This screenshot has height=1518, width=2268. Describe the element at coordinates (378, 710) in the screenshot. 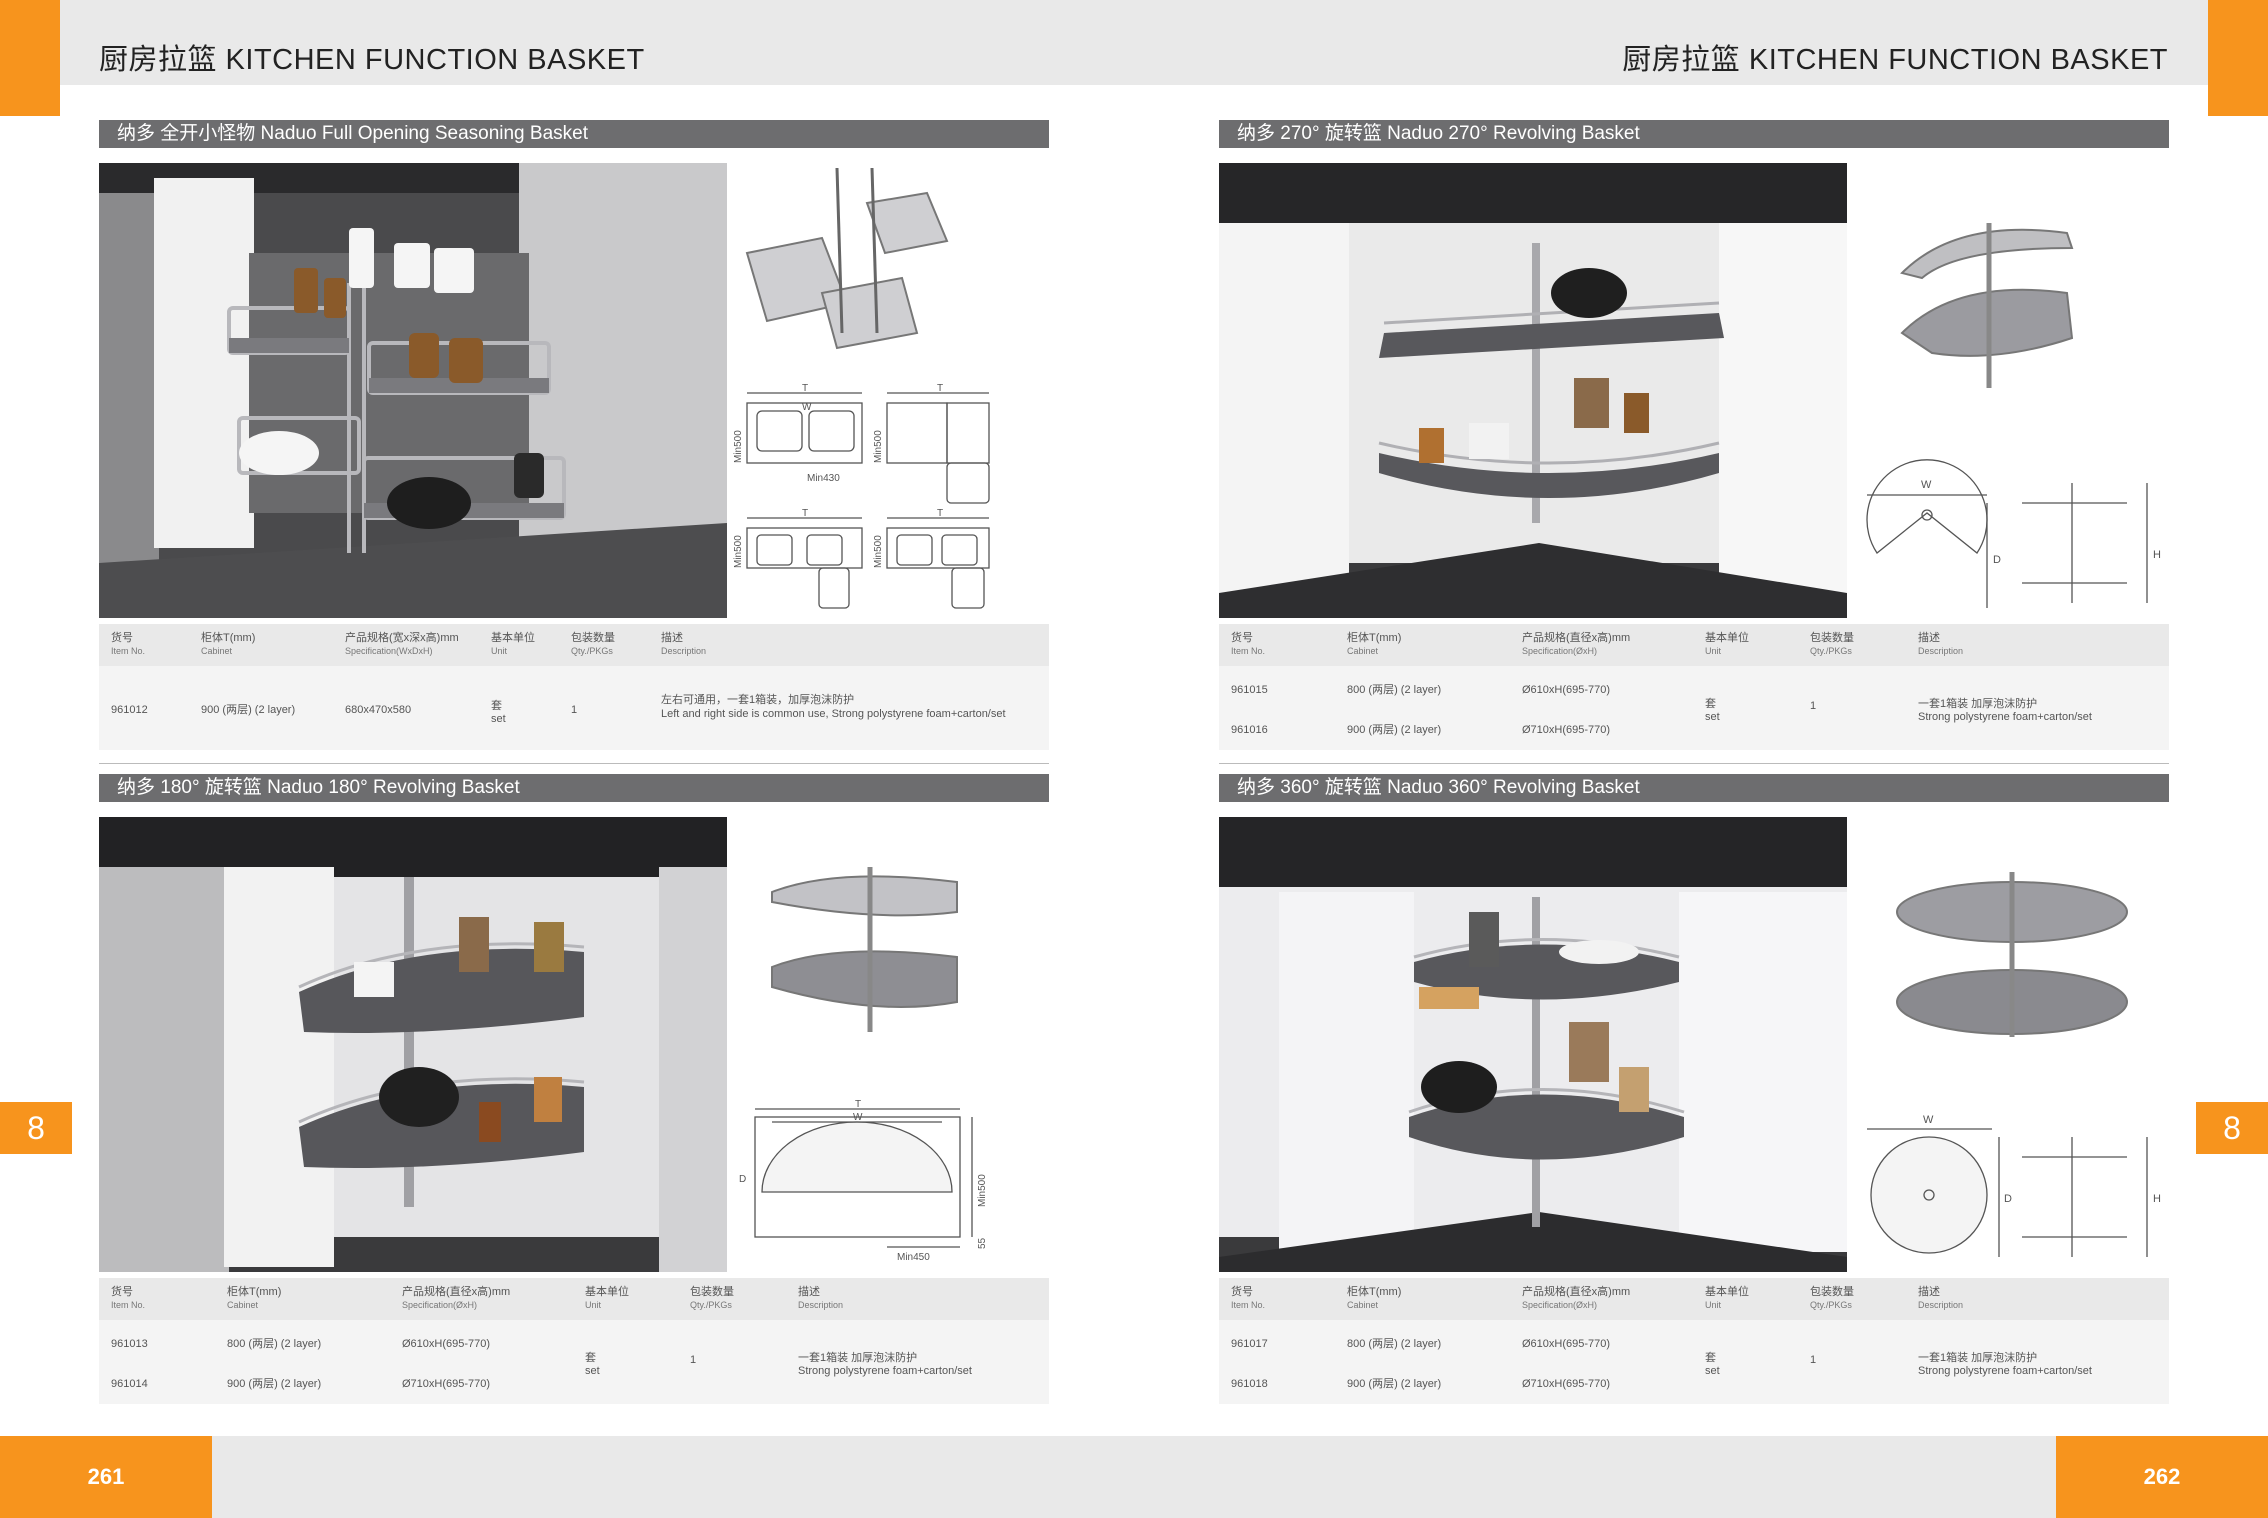

I see `spec: 680x470x580` at that location.